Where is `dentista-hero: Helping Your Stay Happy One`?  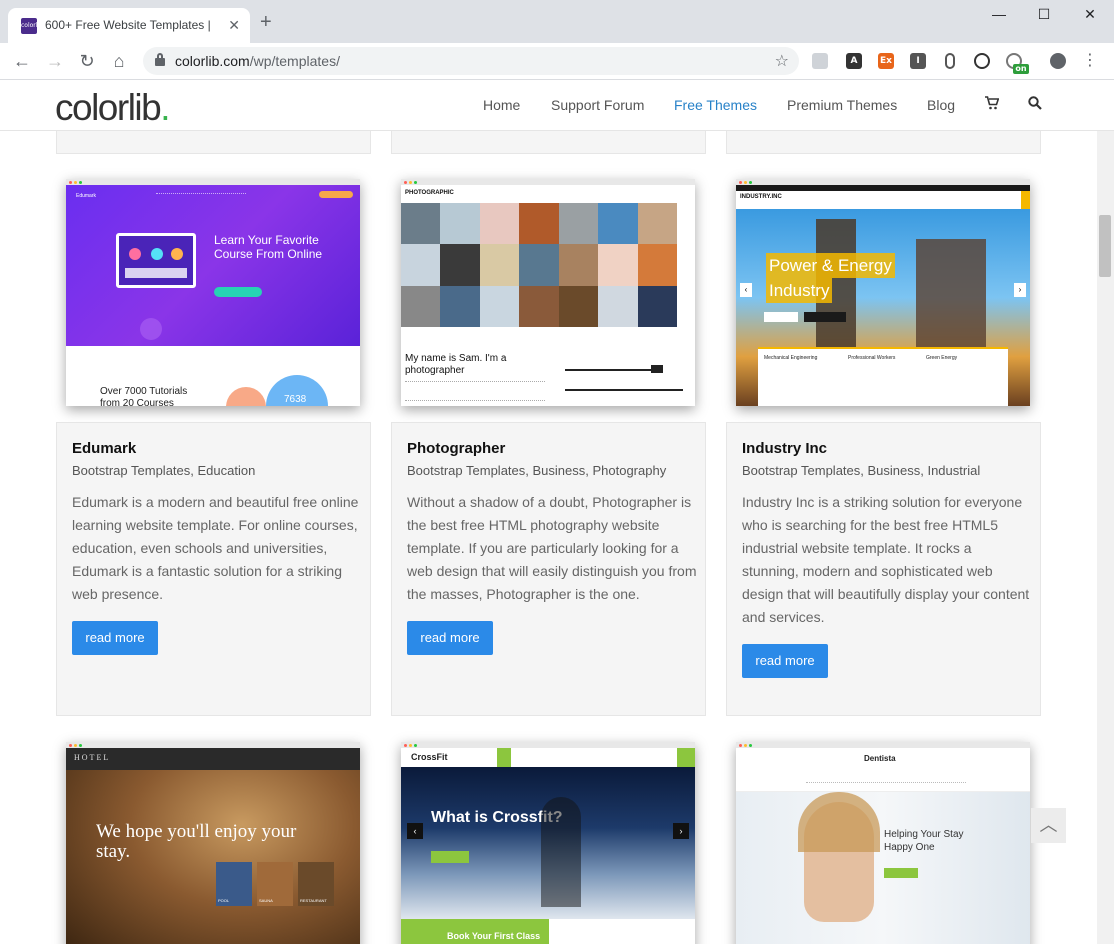
dentista-hero: Helping Your Stay Happy One is located at coordinates (883, 868).